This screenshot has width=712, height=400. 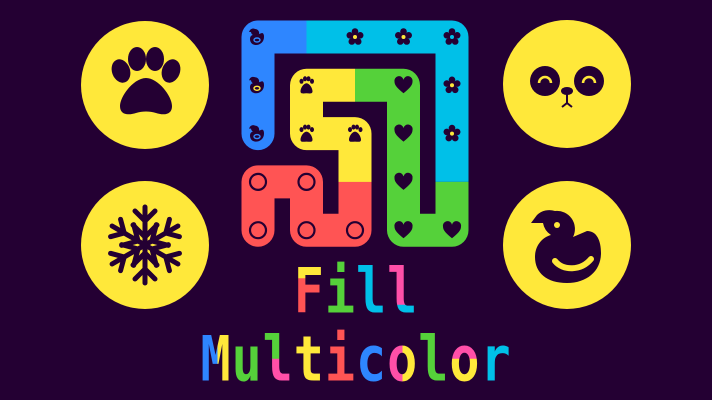 What do you see at coordinates (496, 359) in the screenshot?
I see `title-letter: r` at bounding box center [496, 359].